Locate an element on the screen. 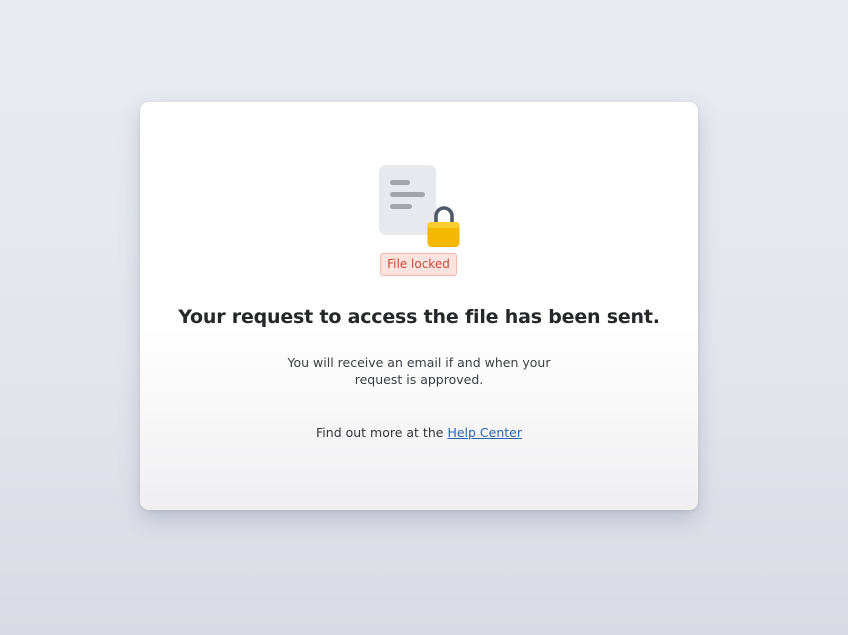 This screenshot has width=848, height=635. help-line: Find out more at the Help Center is located at coordinates (419, 432).